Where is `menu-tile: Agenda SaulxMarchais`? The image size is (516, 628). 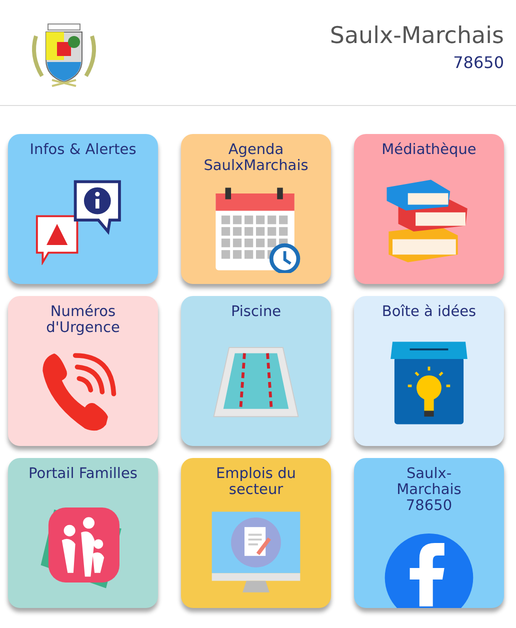
menu-tile: Agenda SaulxMarchais is located at coordinates (256, 209).